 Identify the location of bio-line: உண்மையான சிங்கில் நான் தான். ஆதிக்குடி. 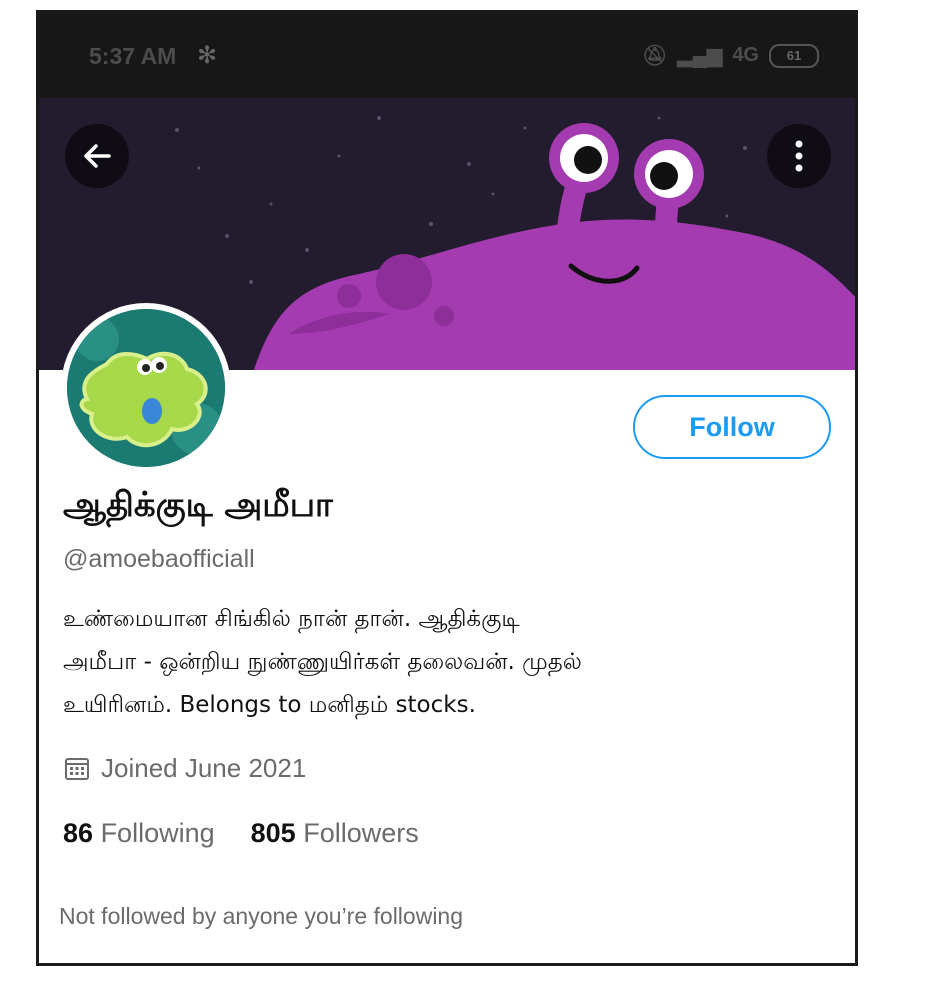
(291, 619).